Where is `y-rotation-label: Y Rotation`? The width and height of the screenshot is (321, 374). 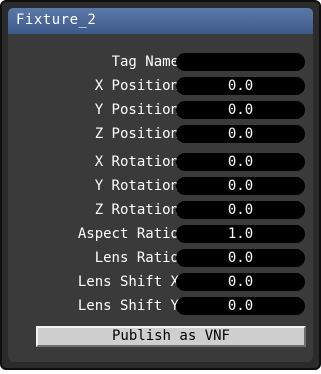
y-rotation-label: Y Rotation is located at coordinates (136, 186).